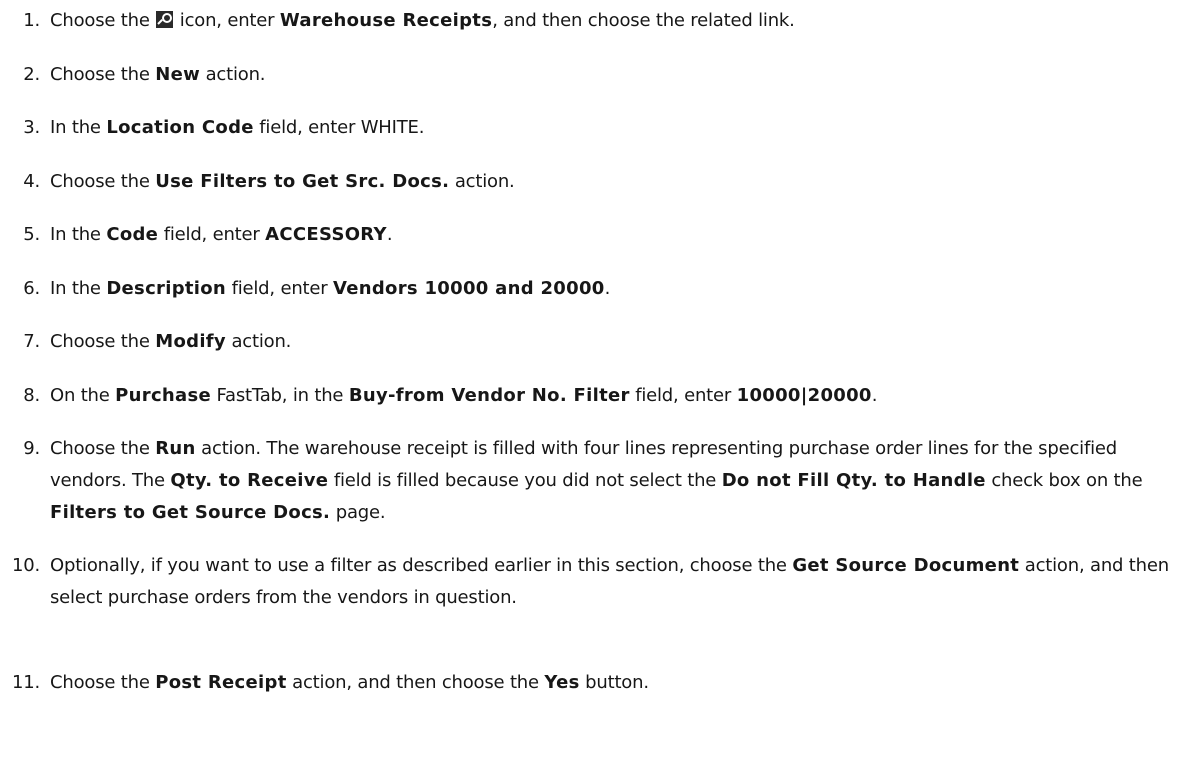  Describe the element at coordinates (280, 395) in the screenshot. I see `step-text-run: FastTab, in the` at that location.